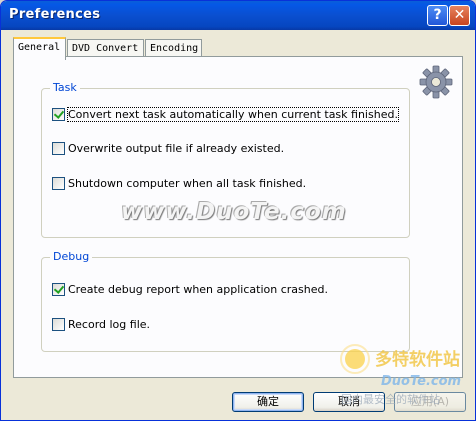  I want to click on checkbox-label: Record log file., so click(109, 324).